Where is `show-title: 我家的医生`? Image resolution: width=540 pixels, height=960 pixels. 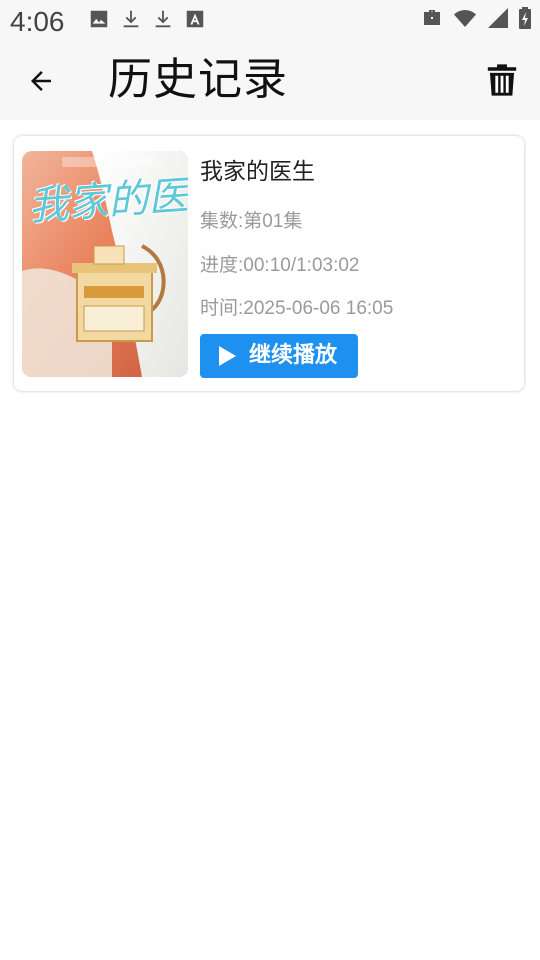 show-title: 我家的医生 is located at coordinates (257, 172).